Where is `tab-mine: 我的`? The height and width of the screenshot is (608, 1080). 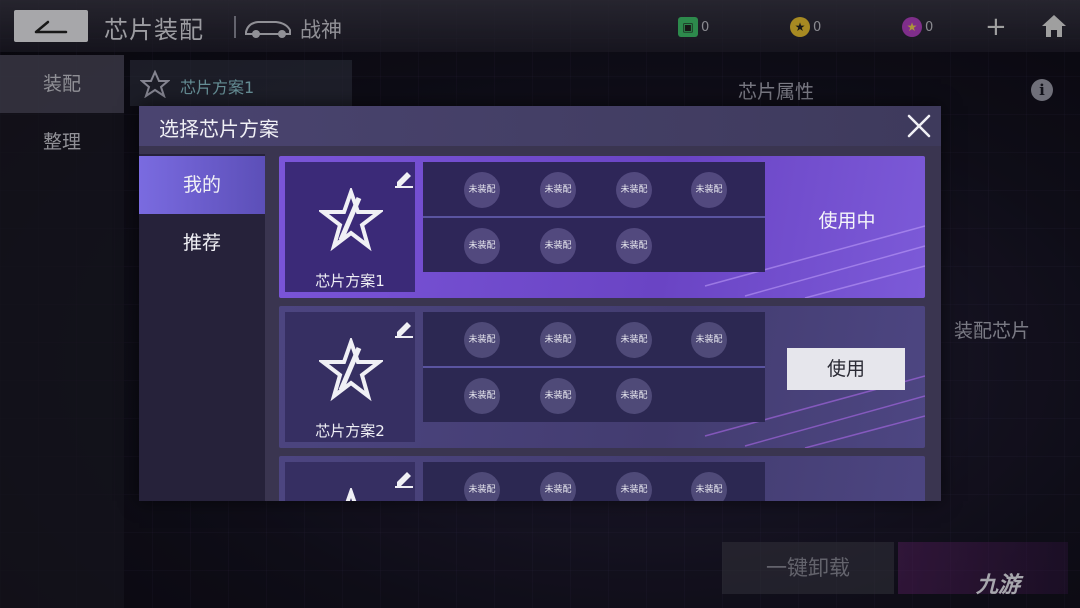
tab-mine: 我的 is located at coordinates (202, 185).